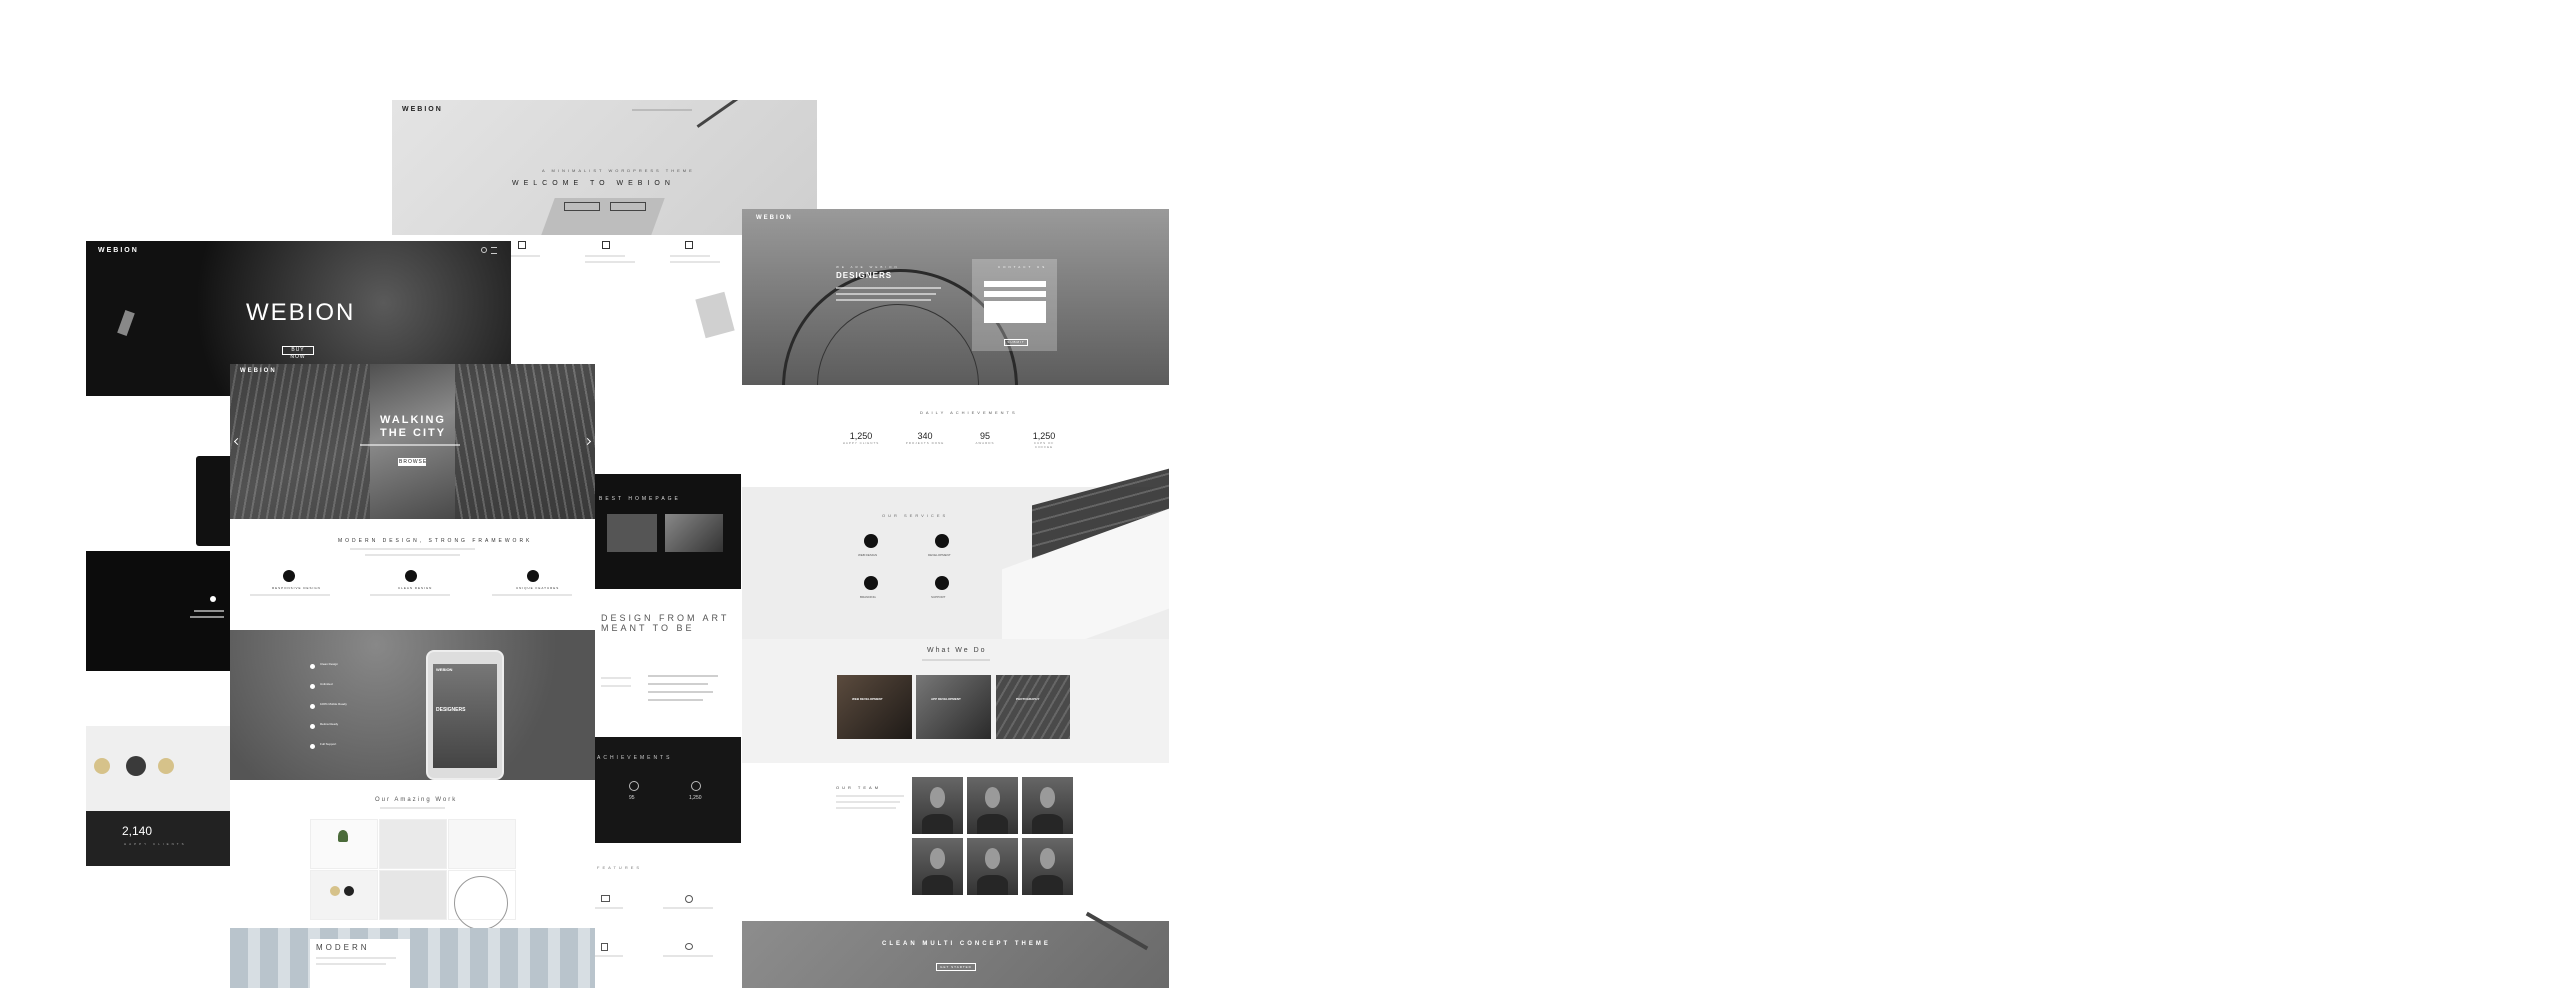 The width and height of the screenshot is (2560, 988). What do you see at coordinates (871, 583) in the screenshot?
I see `branding-icon` at bounding box center [871, 583].